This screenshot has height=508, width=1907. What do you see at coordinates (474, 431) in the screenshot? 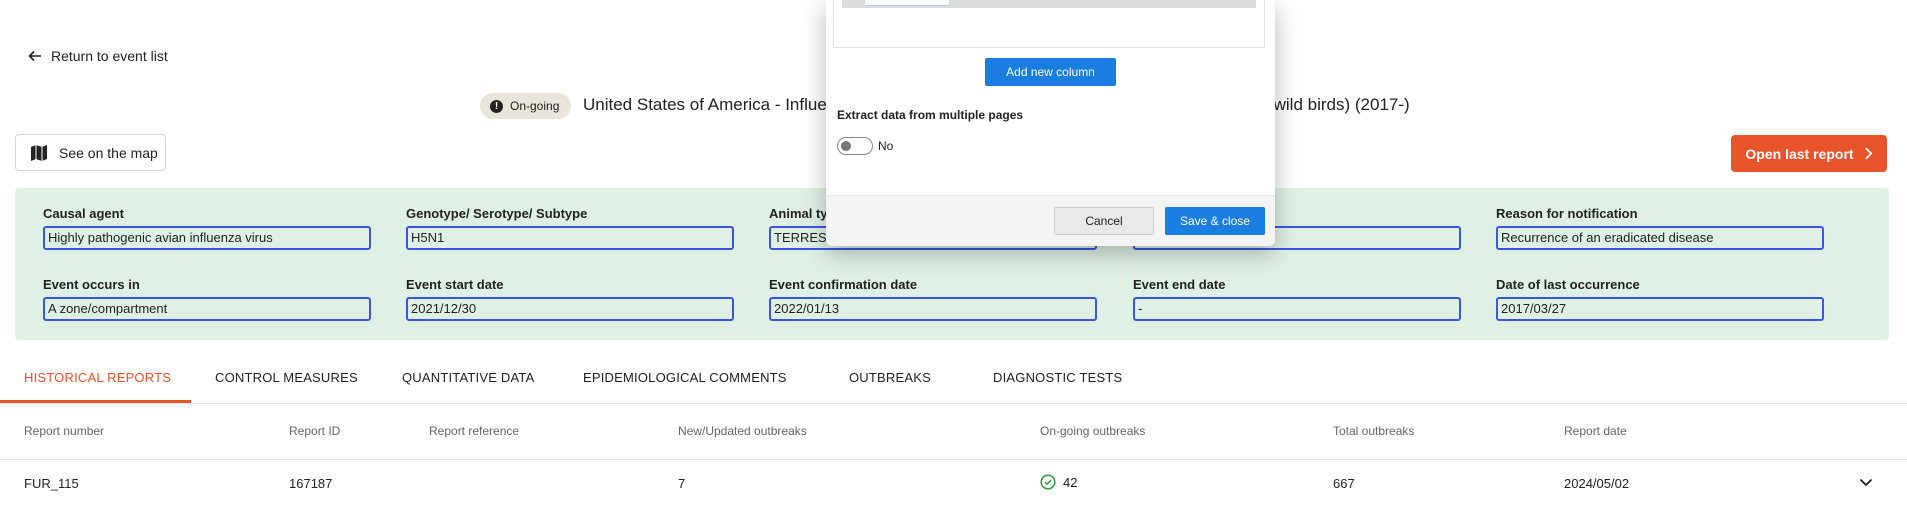
I see `column-header-report-reference: Report reference` at bounding box center [474, 431].